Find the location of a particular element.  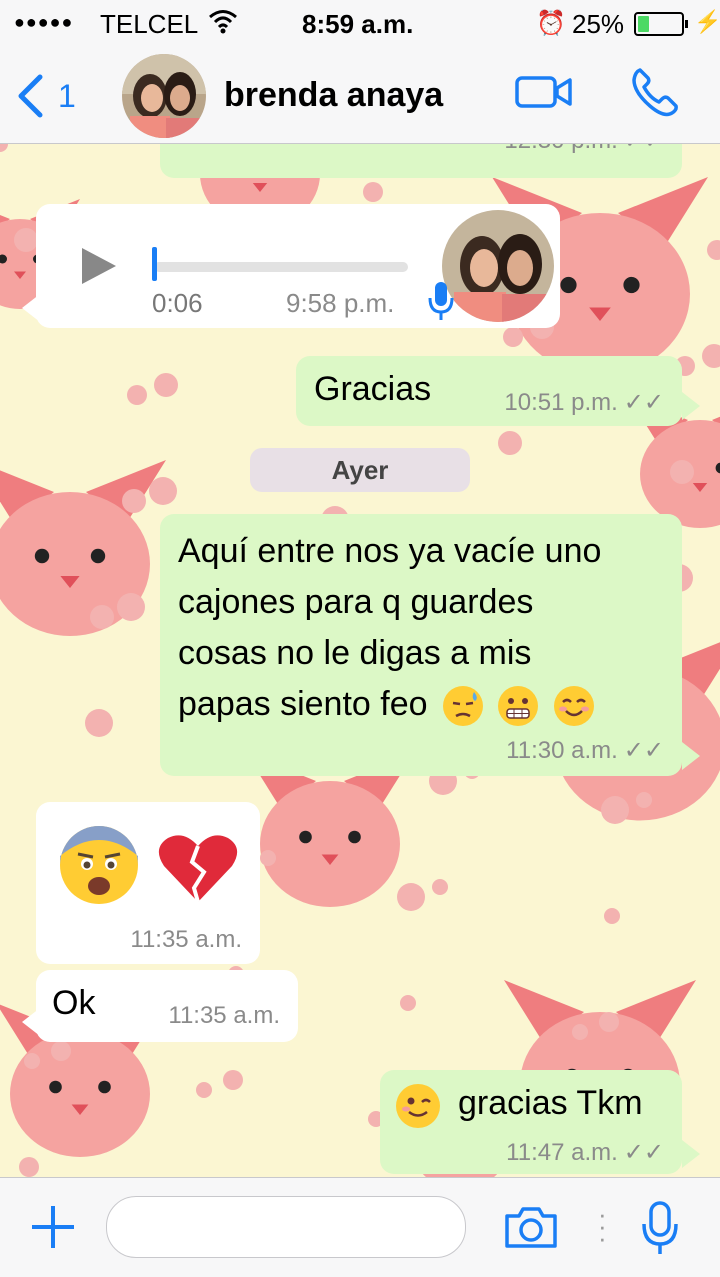

voice-avatar is located at coordinates (498, 266).